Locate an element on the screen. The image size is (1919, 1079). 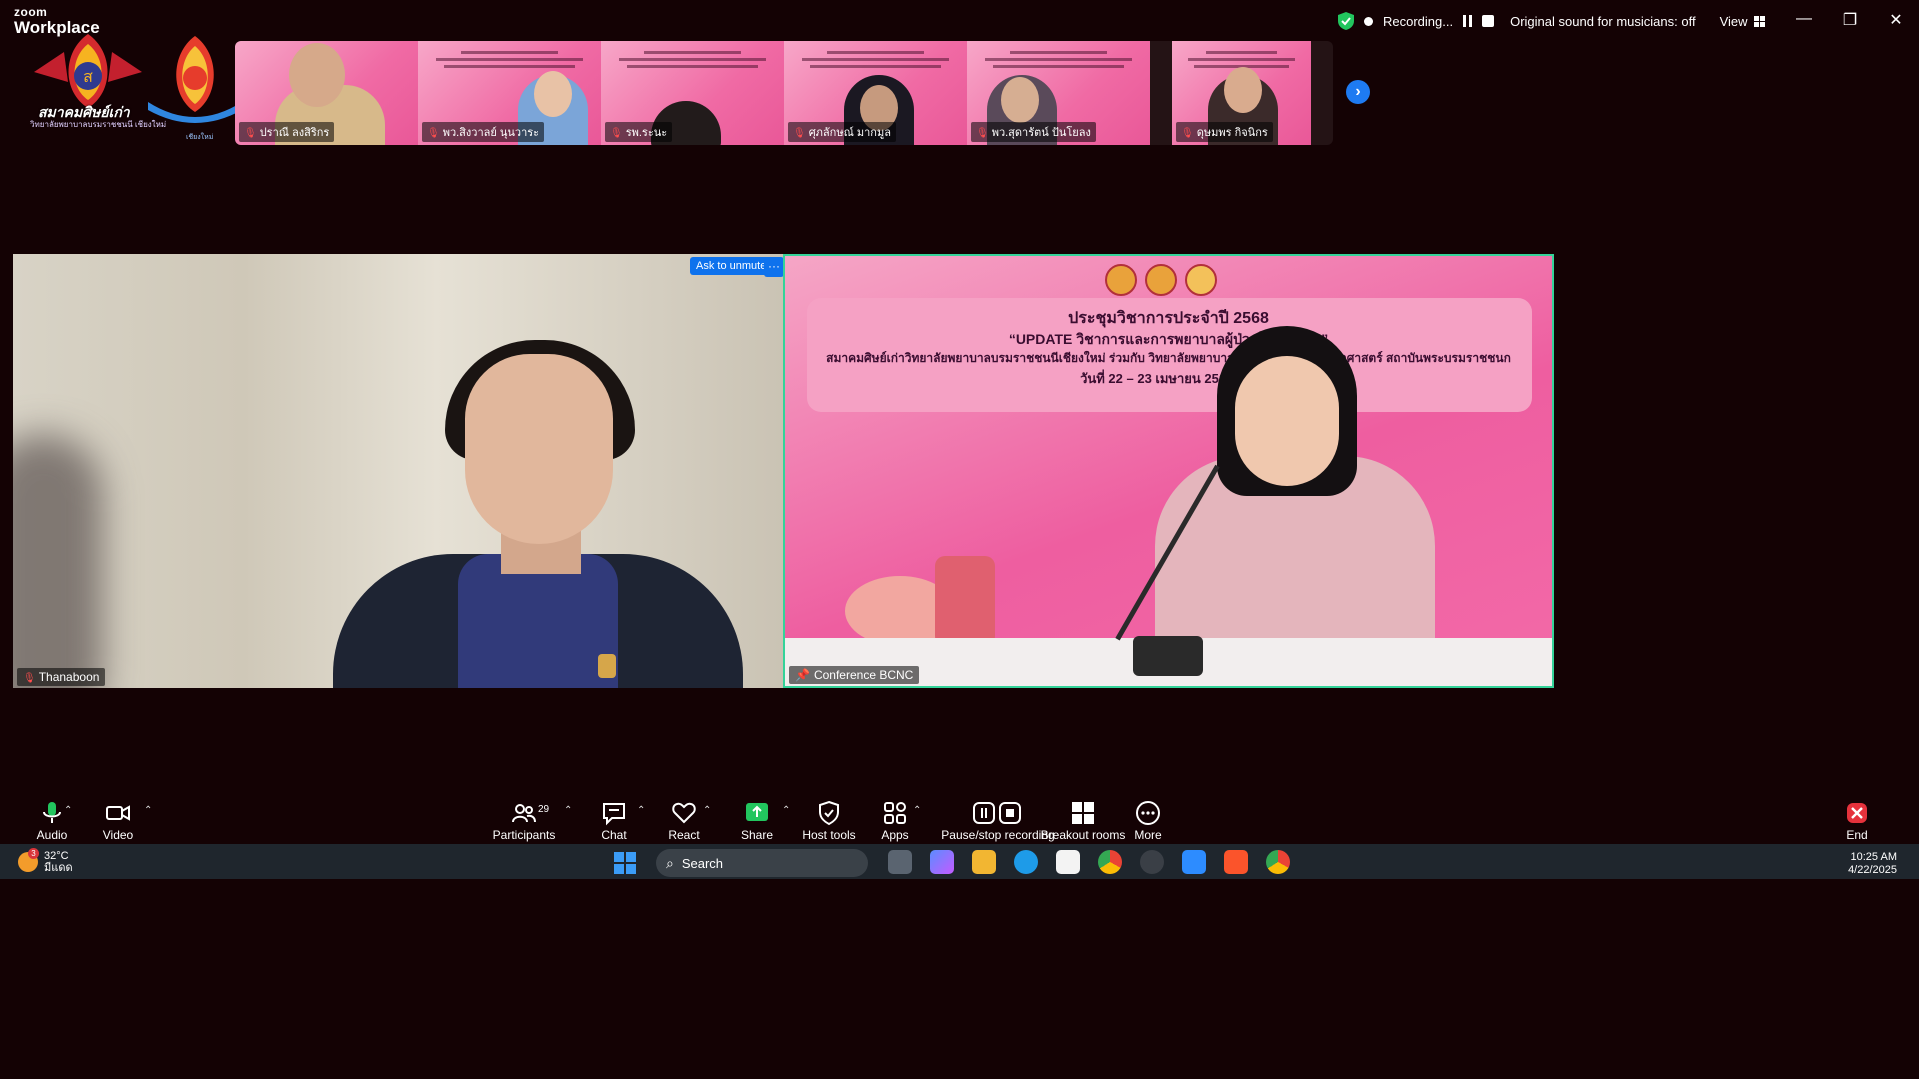
end-label: End is located at coordinates (1857, 835).